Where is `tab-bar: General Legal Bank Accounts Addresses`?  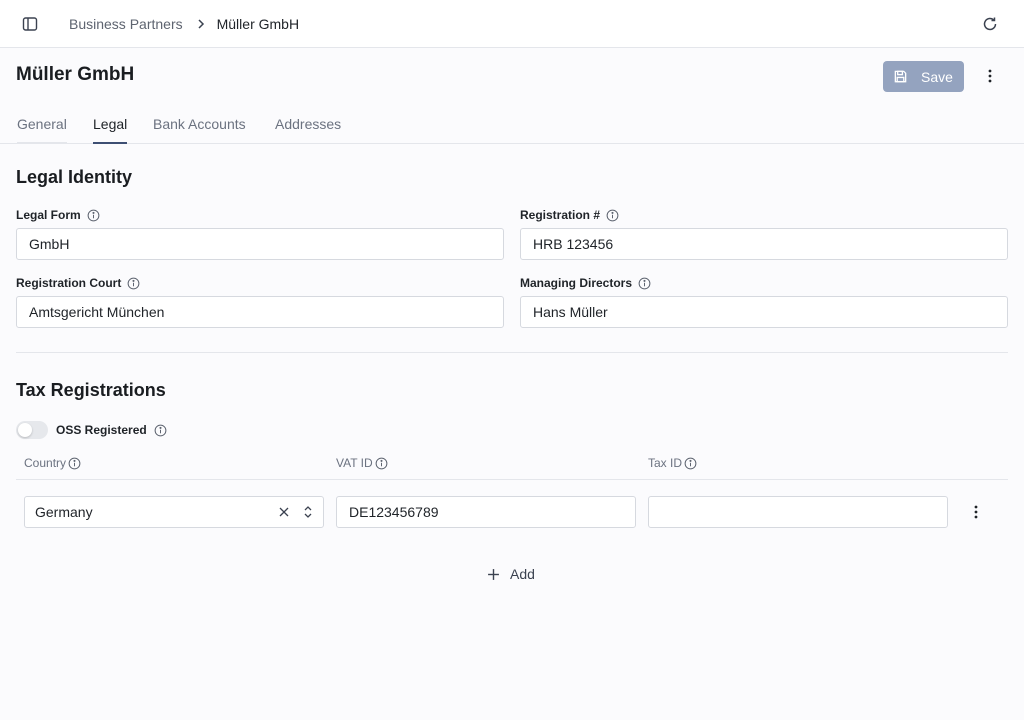
tab-bar: General Legal Bank Accounts Addresses is located at coordinates (512, 126).